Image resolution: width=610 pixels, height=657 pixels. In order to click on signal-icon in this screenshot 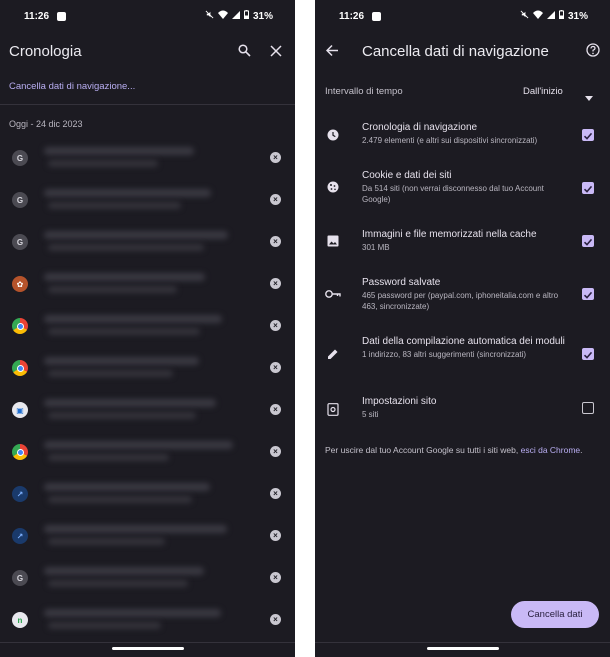, I will do `click(235, 16)`.